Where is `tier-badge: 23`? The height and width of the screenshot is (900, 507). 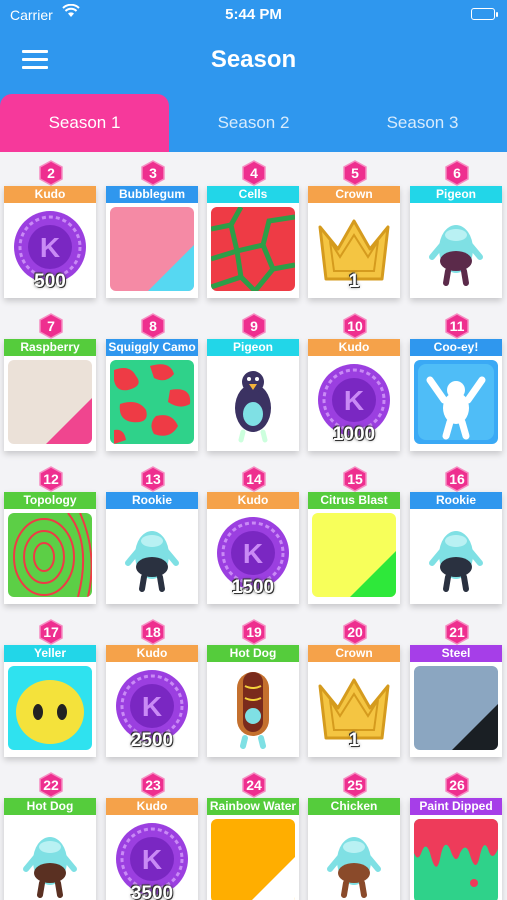 tier-badge: 23 is located at coordinates (153, 785).